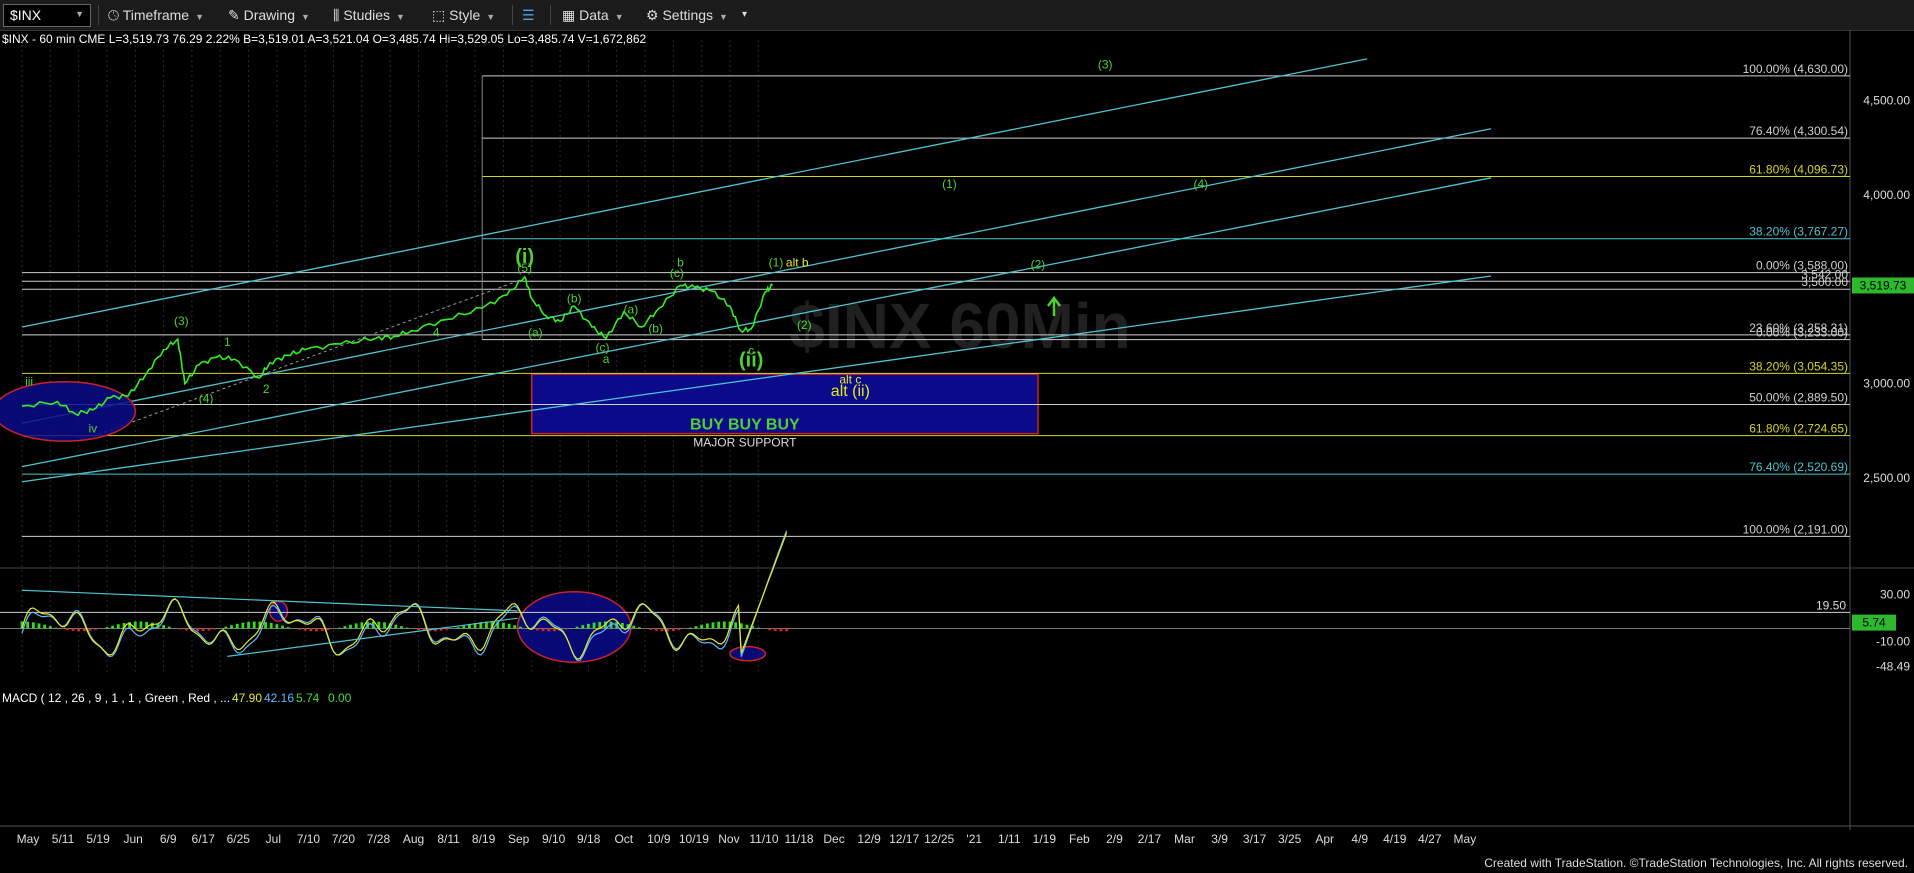 This screenshot has height=873, width=1914. I want to click on fib-label: 100.00% (2,191.00), so click(1795, 529).